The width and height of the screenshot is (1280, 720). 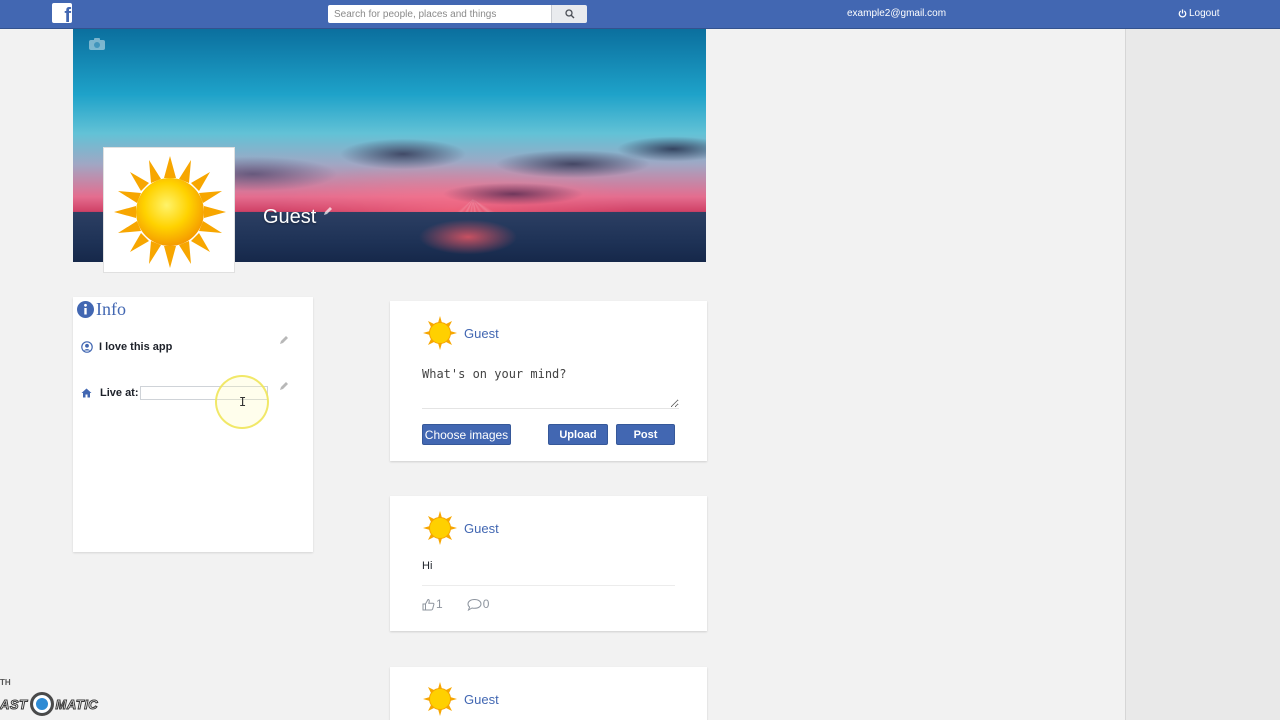 I want to click on comment-count: 0, so click(x=486, y=604).